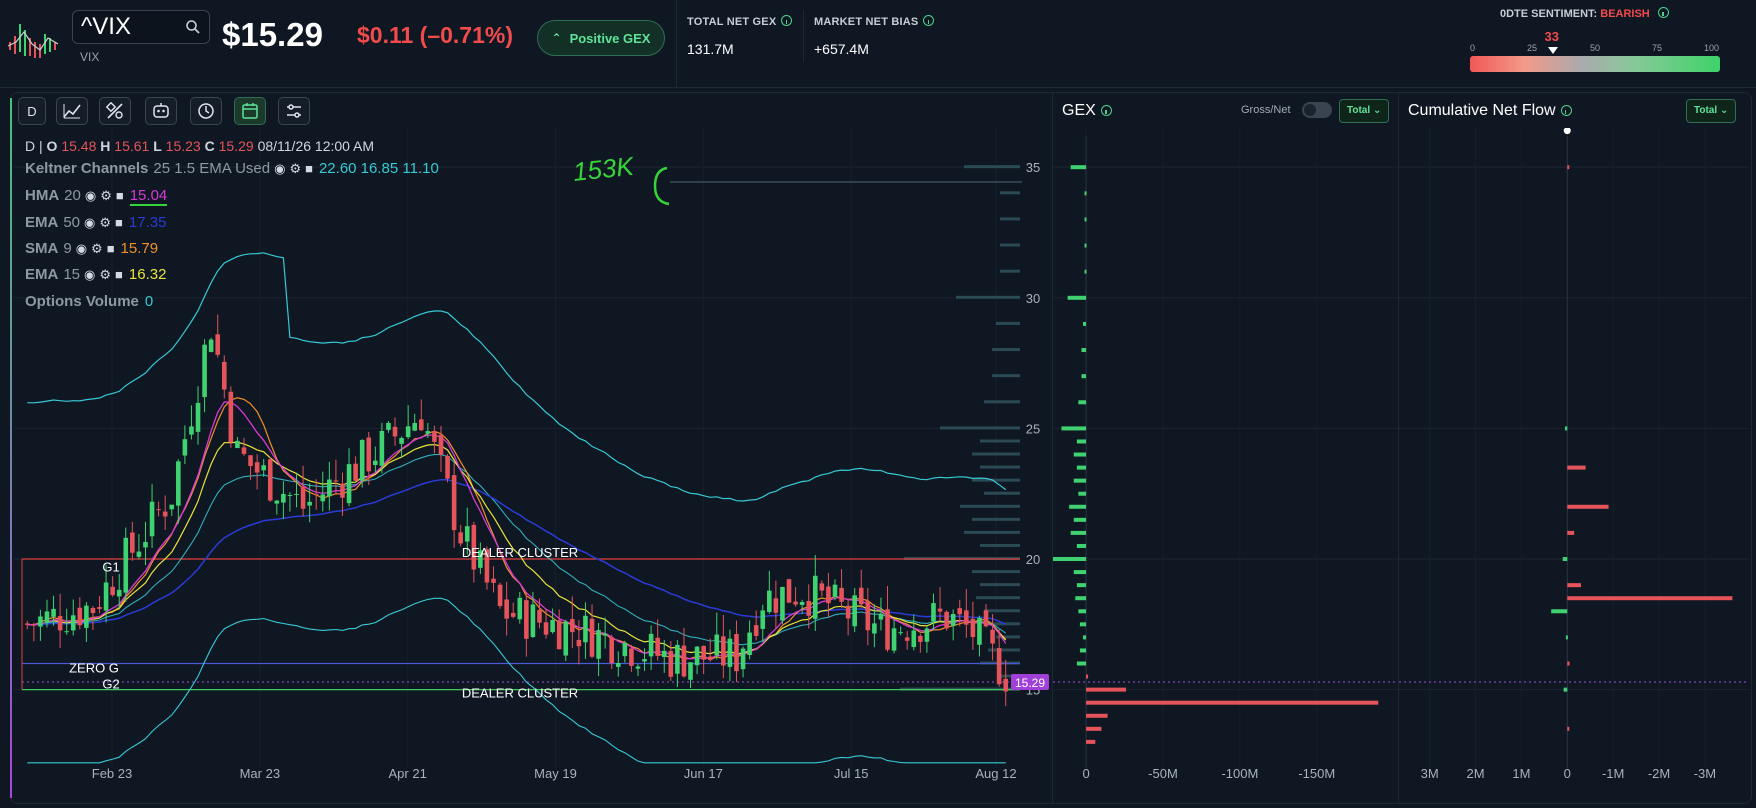 The height and width of the screenshot is (808, 1756). Describe the element at coordinates (294, 111) in the screenshot. I see `settings-button` at that location.